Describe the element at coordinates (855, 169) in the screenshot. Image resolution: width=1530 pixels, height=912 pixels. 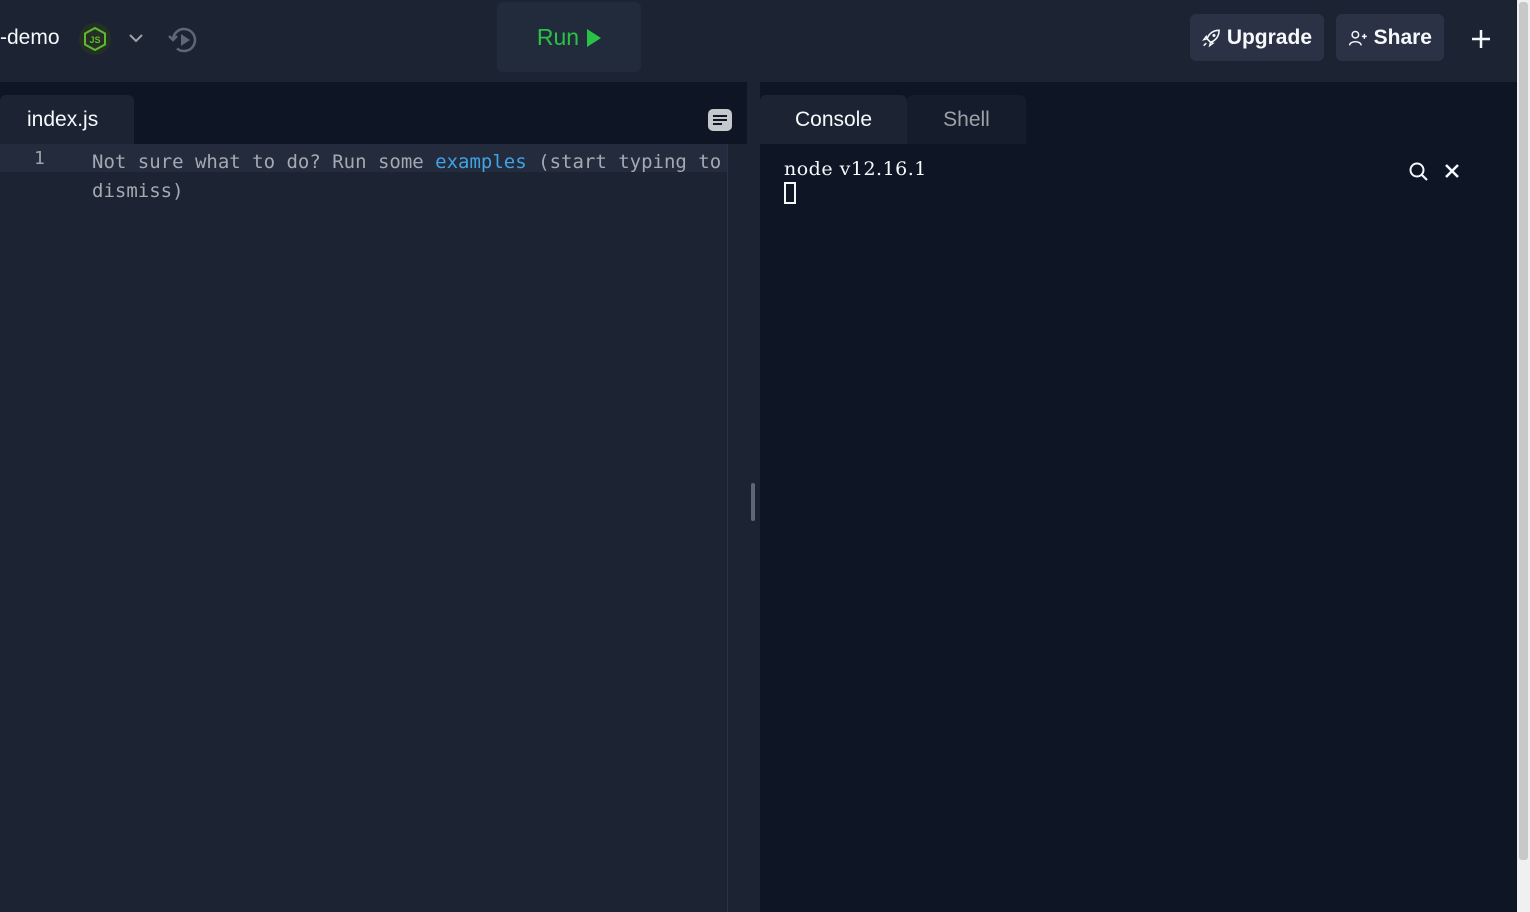
I see `console-output-line: node v12.16.1` at that location.